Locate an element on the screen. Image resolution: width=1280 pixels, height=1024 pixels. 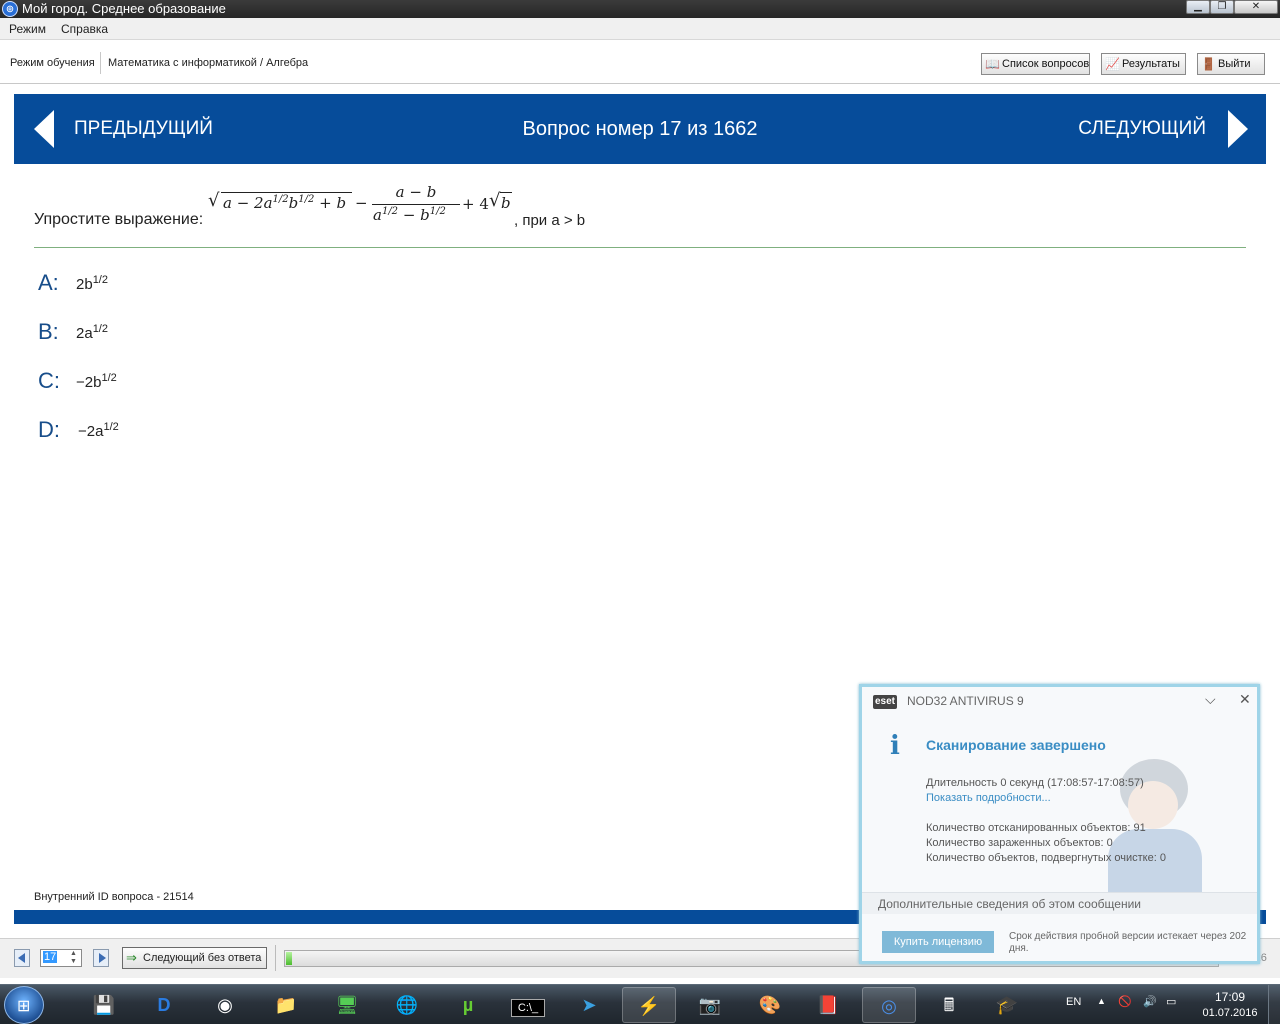
telegram-app: ➤ is located at coordinates (589, 1005).